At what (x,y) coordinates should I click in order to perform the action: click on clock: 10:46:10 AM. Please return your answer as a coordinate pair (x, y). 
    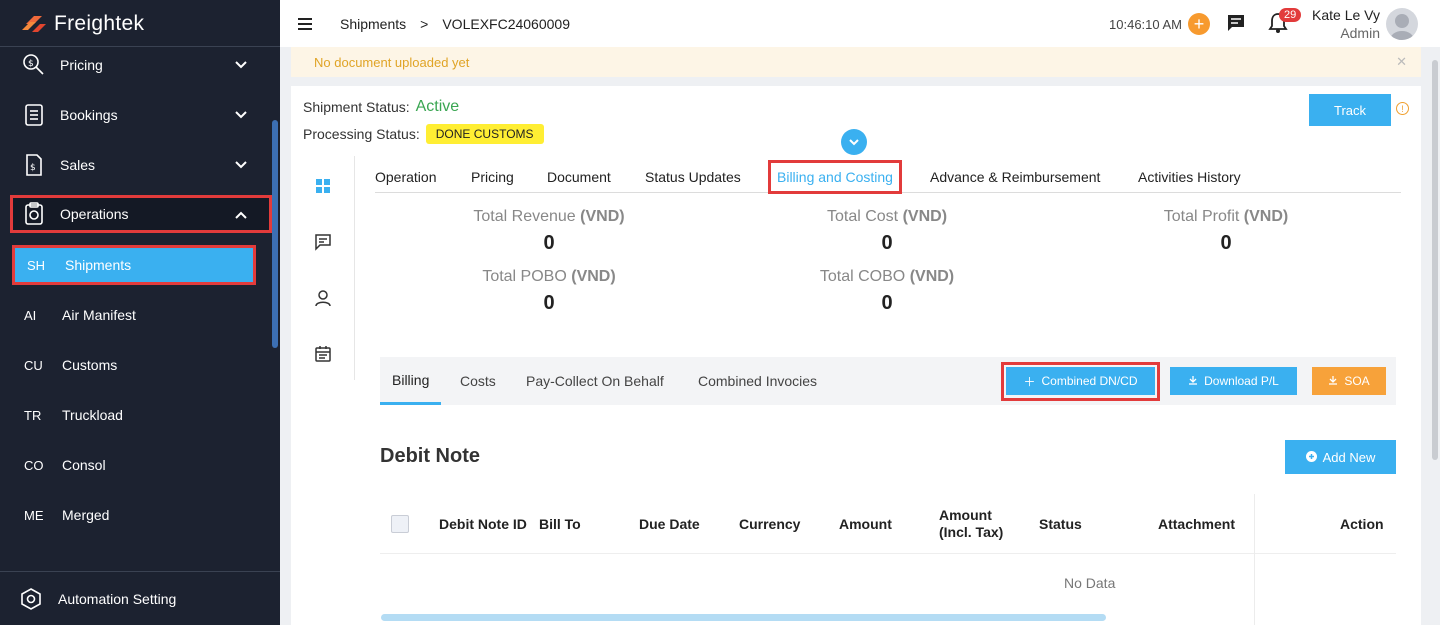
    Looking at the image, I should click on (1146, 24).